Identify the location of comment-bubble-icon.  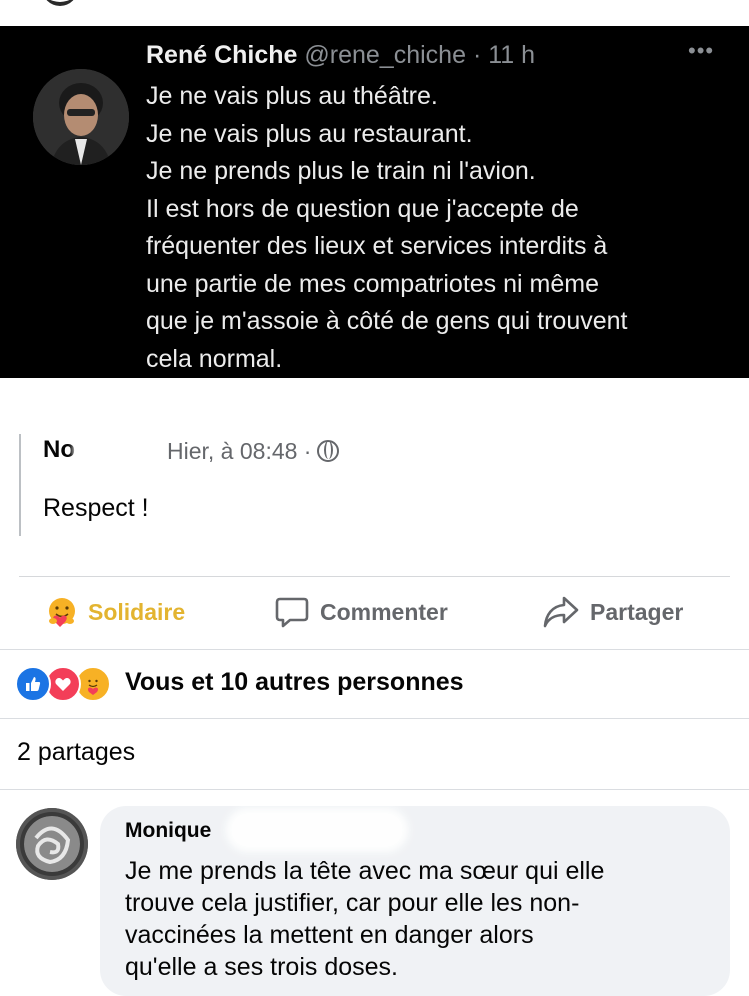
(292, 612).